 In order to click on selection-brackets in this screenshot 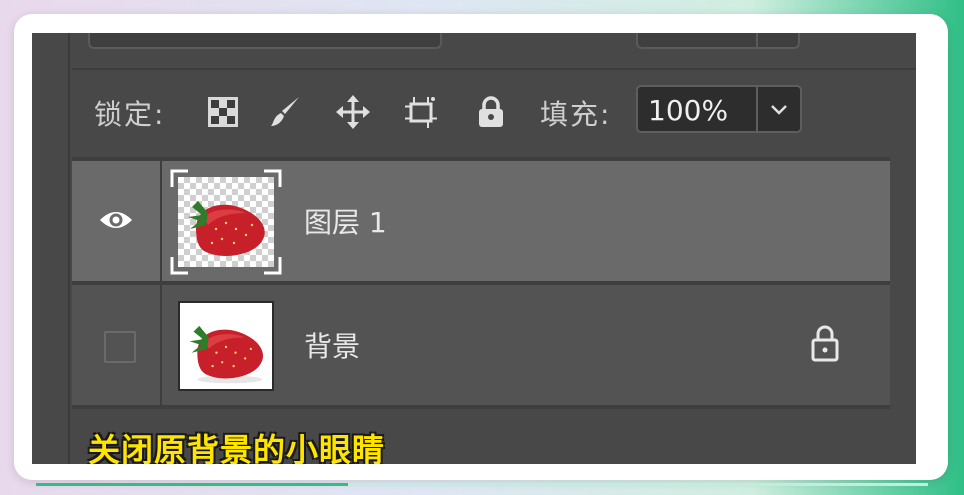, I will do `click(226, 222)`.